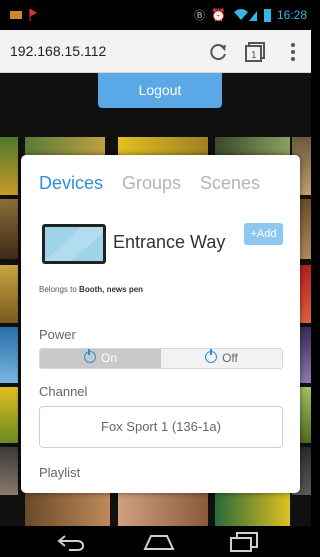 The width and height of the screenshot is (320, 557). I want to click on logout-button: Logout, so click(160, 90).